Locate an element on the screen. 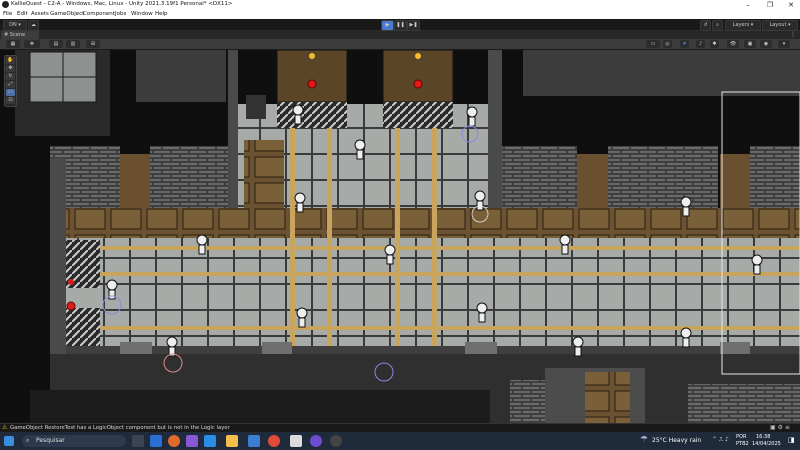 The width and height of the screenshot is (800, 450). menu-file: File is located at coordinates (7, 14).